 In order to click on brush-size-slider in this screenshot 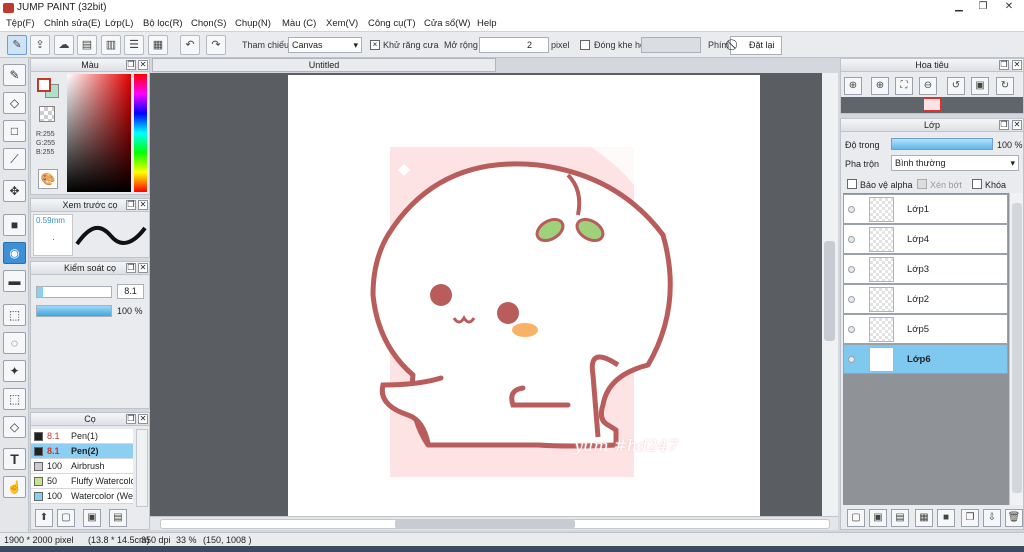, I will do `click(74, 292)`.